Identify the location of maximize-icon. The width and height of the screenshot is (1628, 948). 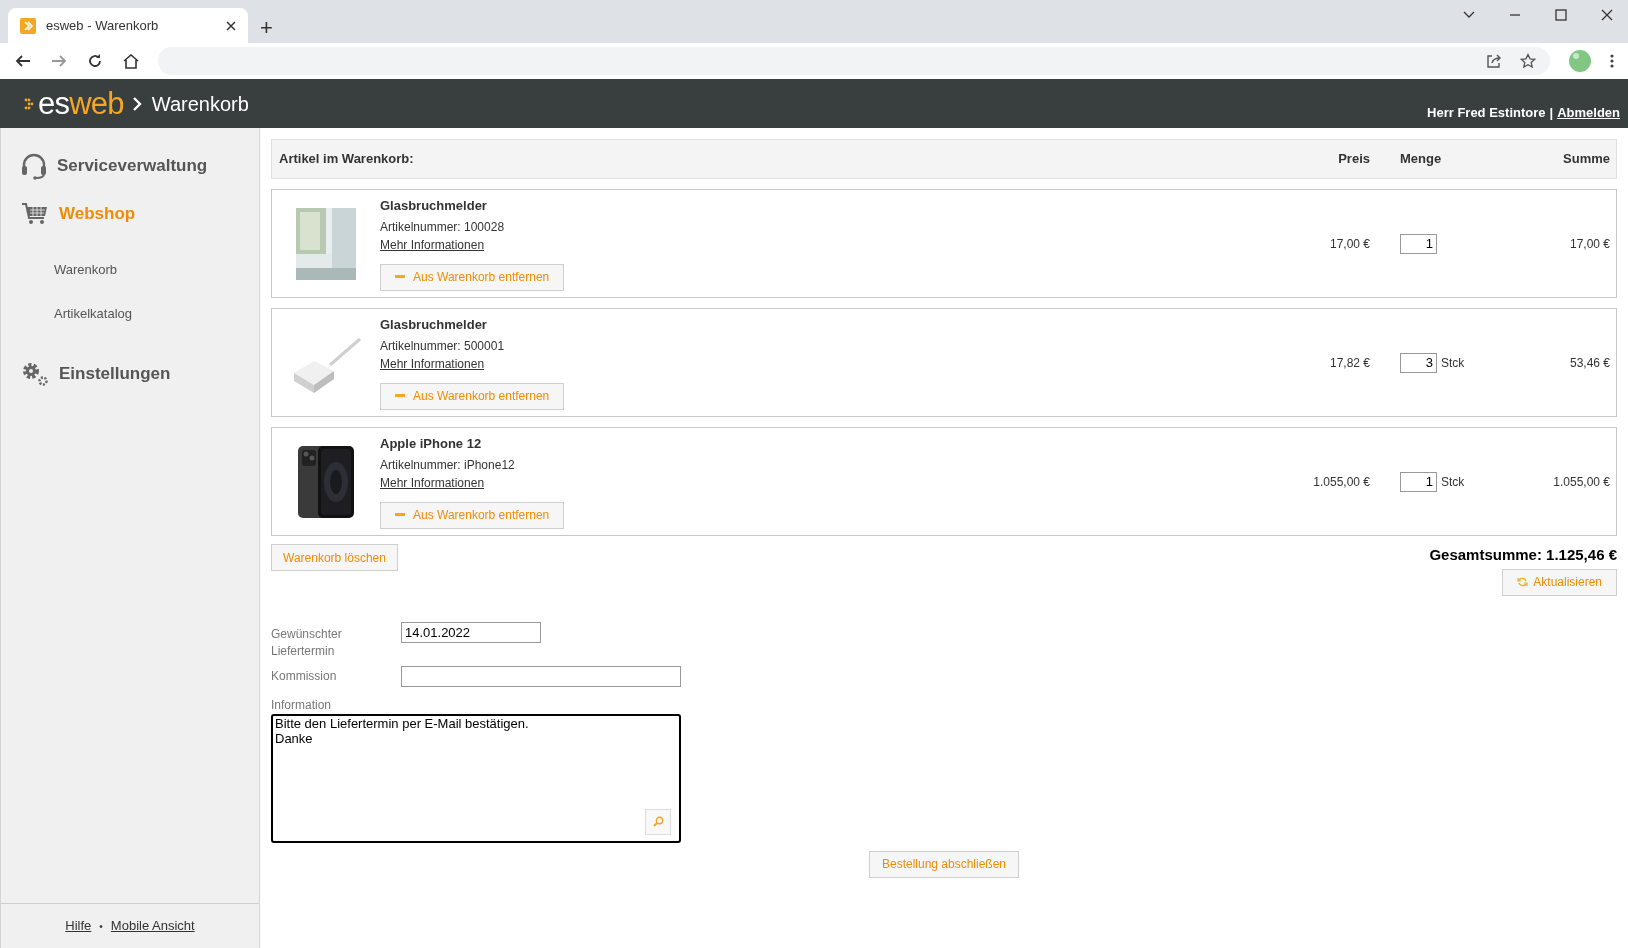
(1561, 15).